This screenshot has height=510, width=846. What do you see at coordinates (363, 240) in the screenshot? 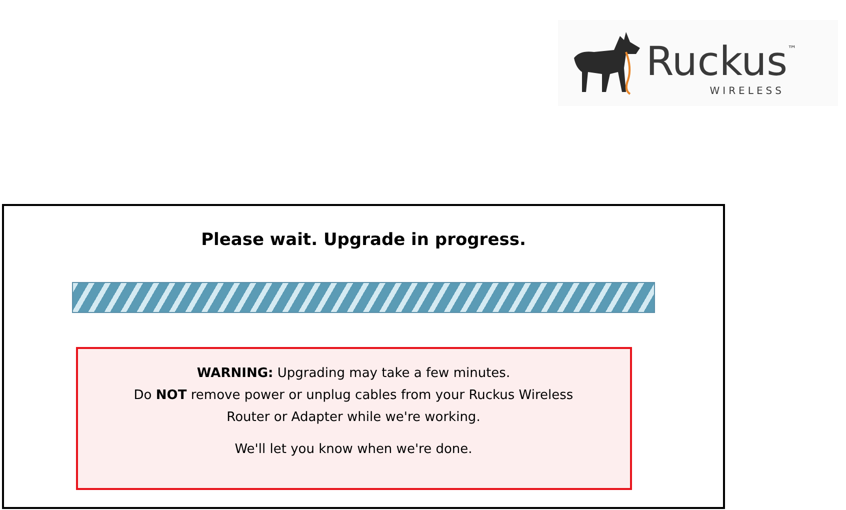
I see `status-title: Please wait. Upgrade in progress.` at bounding box center [363, 240].